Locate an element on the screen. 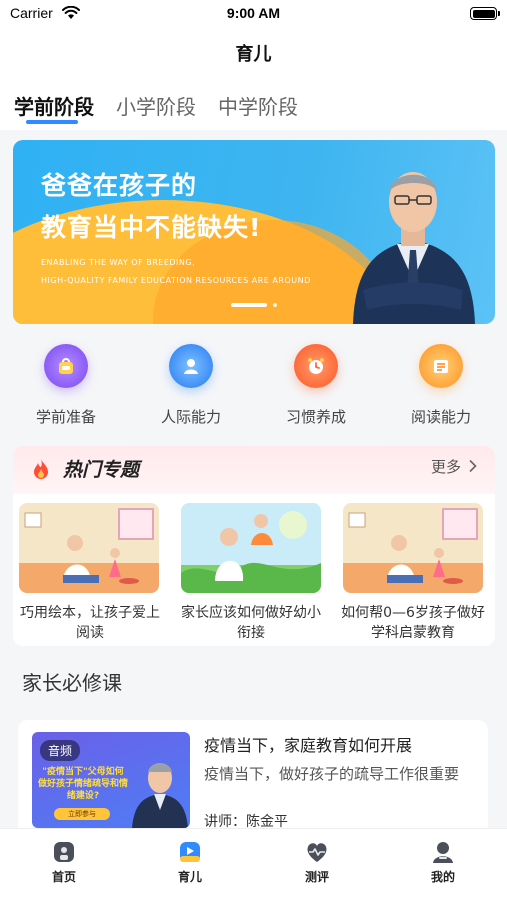 The height and width of the screenshot is (900, 507). home-icon is located at coordinates (64, 852).